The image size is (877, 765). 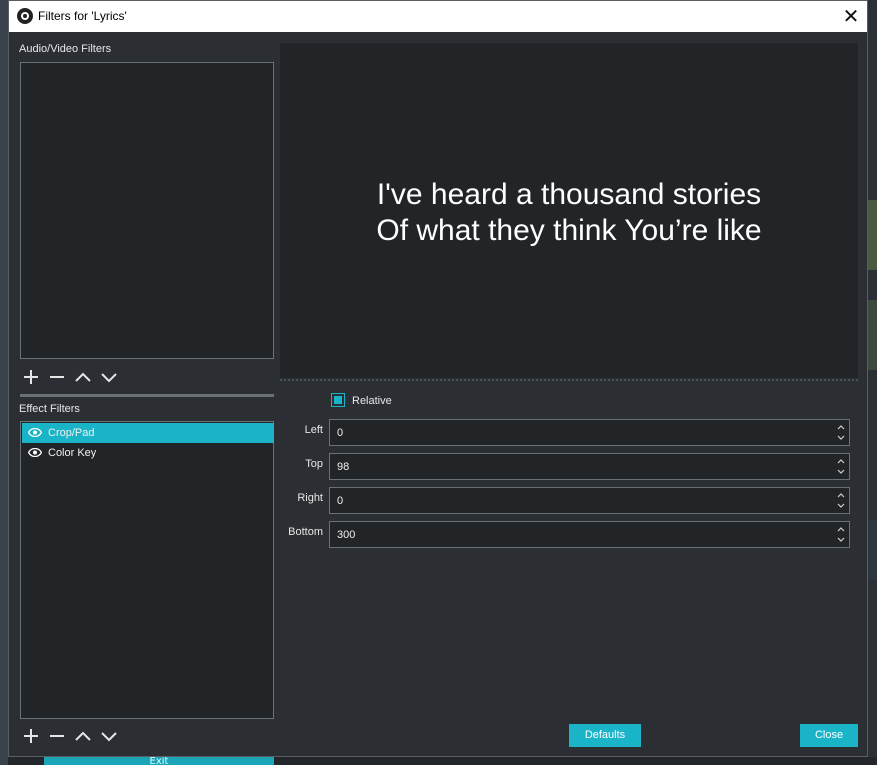 I want to click on effect-filter-crop-pad: Crop/Pad, so click(x=148, y=433).